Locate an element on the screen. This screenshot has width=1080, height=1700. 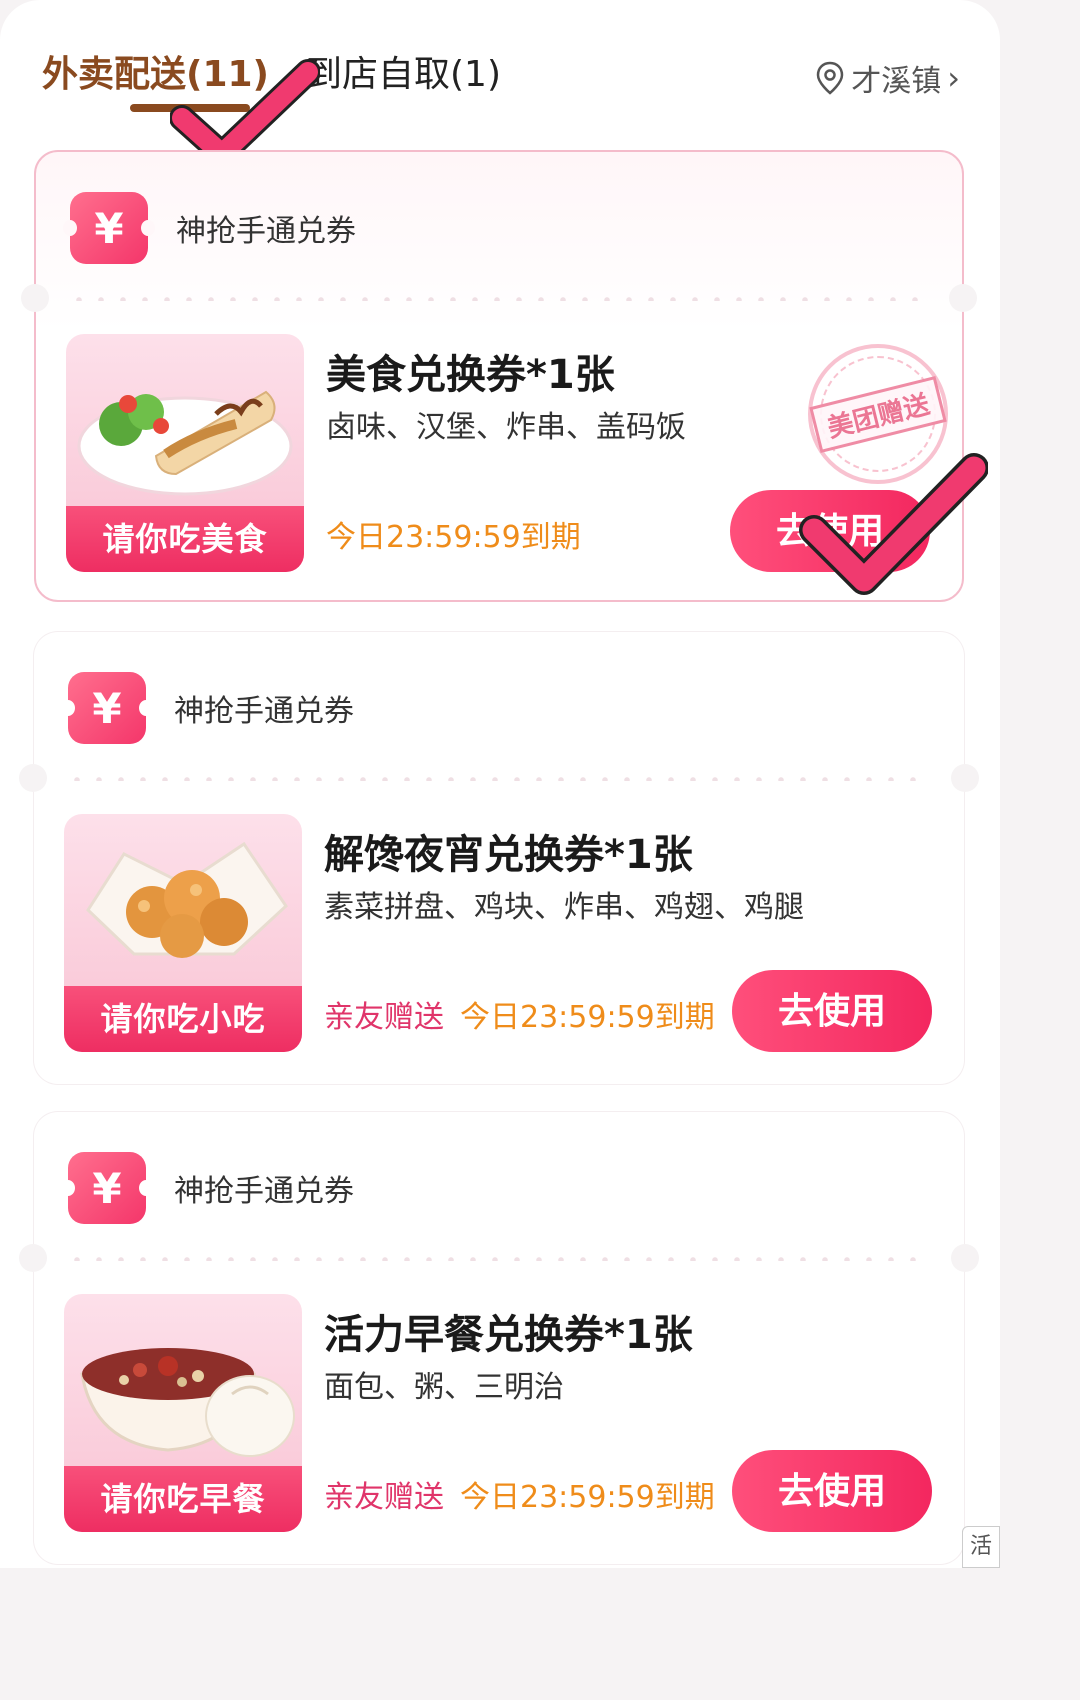
coupon-thumbnail: 请你吃美食 is located at coordinates (185, 453).